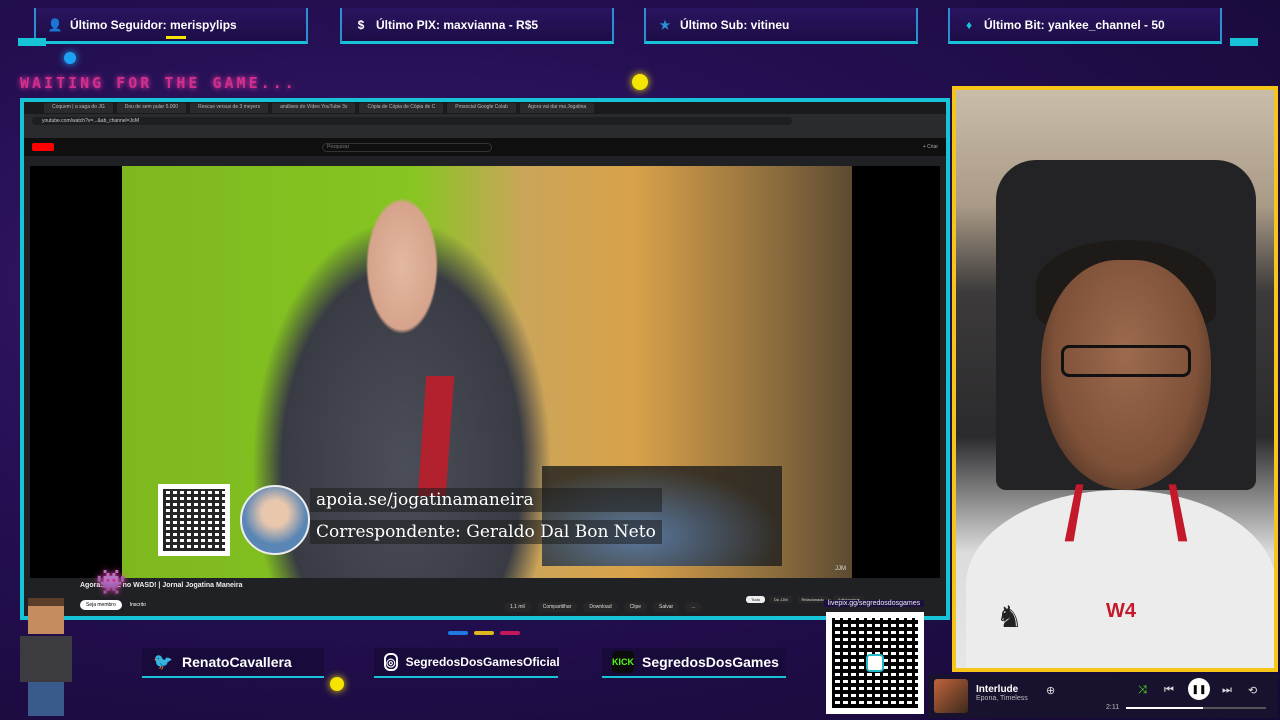  Describe the element at coordinates (1142, 690) in the screenshot. I see `shuffle-icon: ⤨` at that location.